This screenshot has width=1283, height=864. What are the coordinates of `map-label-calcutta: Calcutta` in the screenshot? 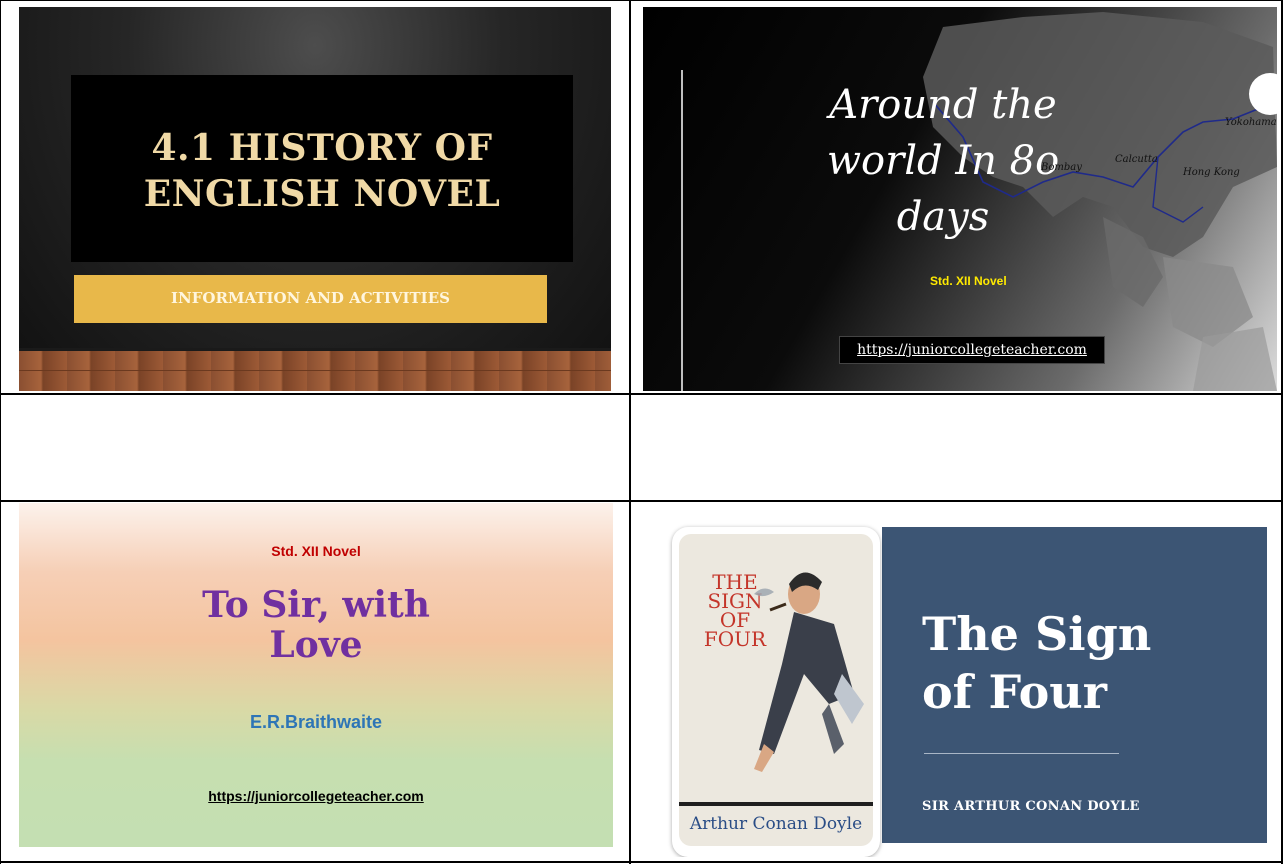 It's located at (1136, 159).